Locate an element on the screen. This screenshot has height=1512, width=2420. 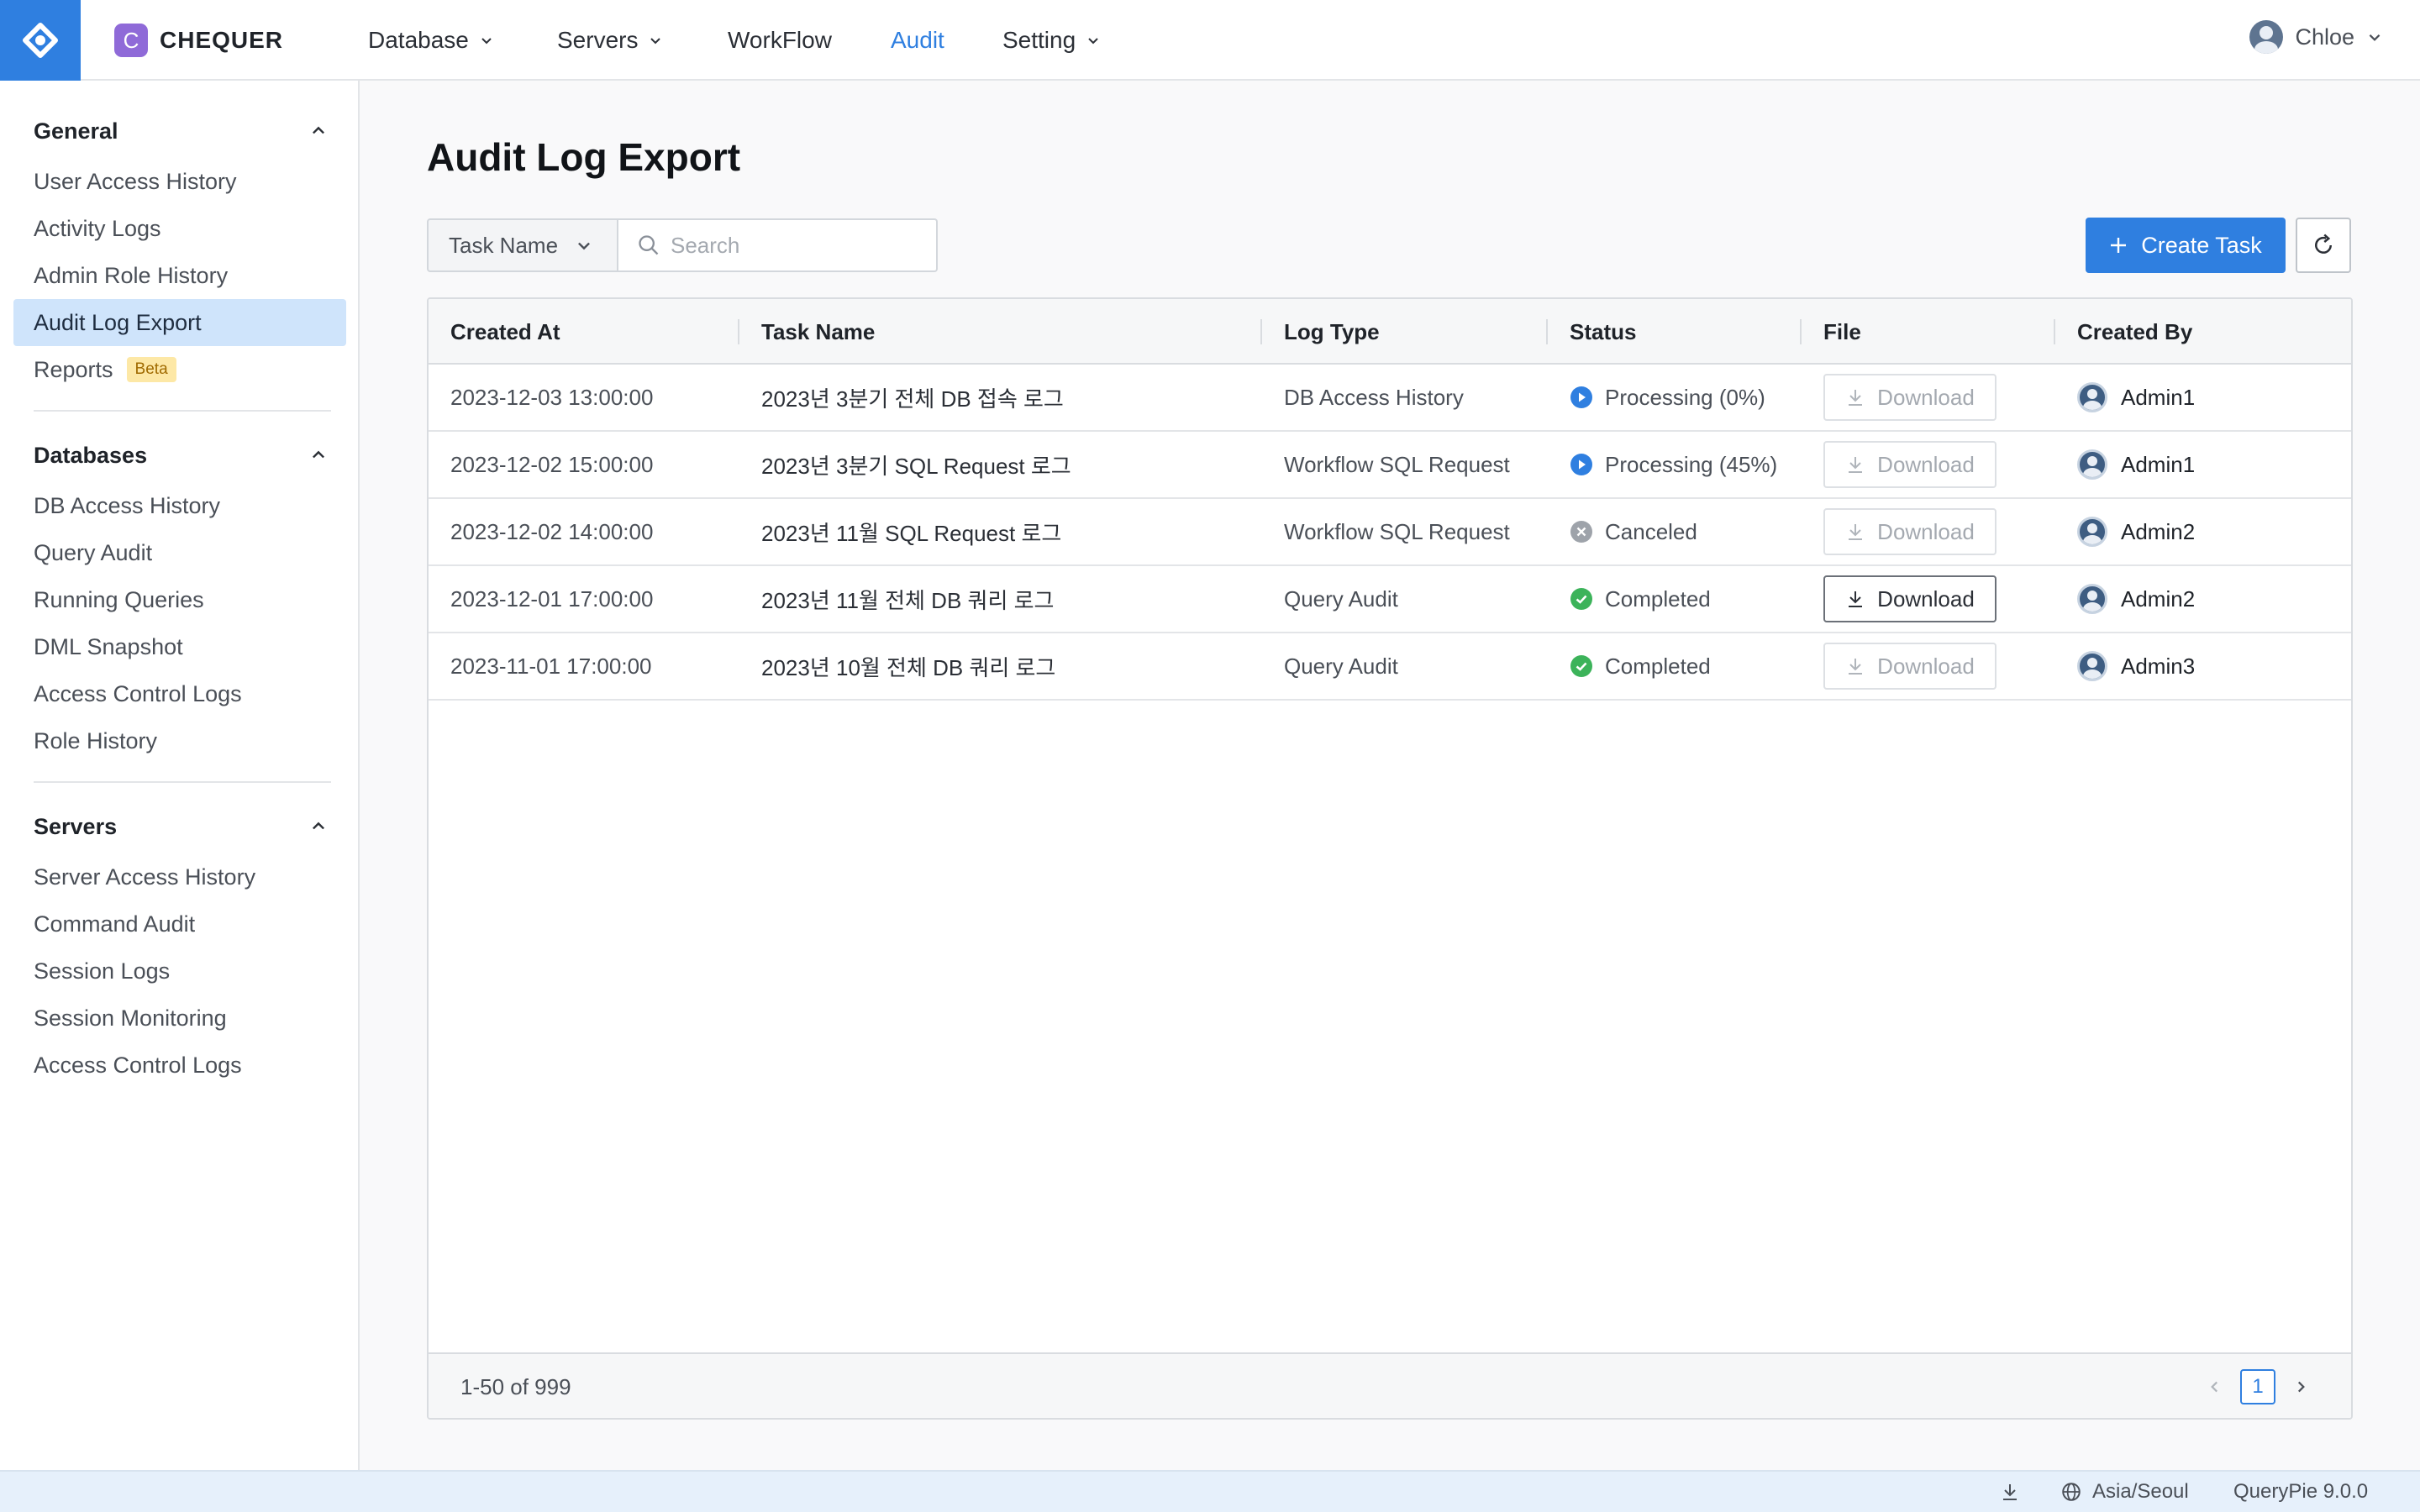
pagination: 1 is located at coordinates (2258, 1386).